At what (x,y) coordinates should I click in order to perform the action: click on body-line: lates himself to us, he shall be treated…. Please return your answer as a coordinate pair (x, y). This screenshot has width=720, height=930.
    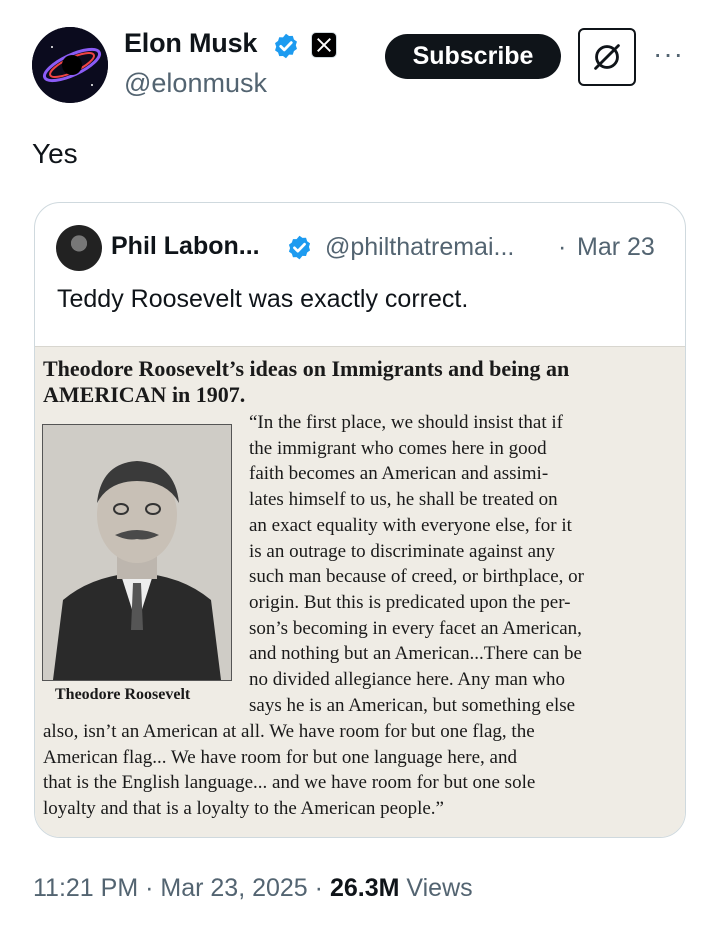
    Looking at the image, I should click on (403, 500).